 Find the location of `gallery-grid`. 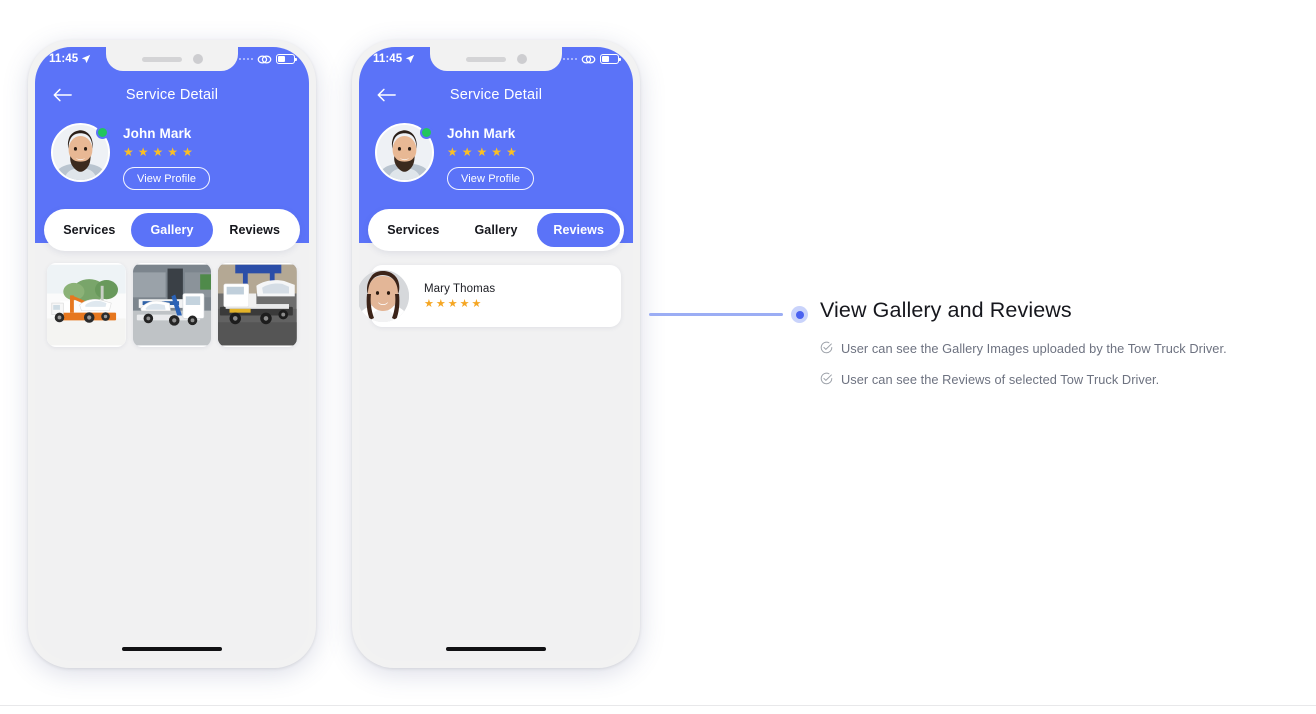

gallery-grid is located at coordinates (172, 305).